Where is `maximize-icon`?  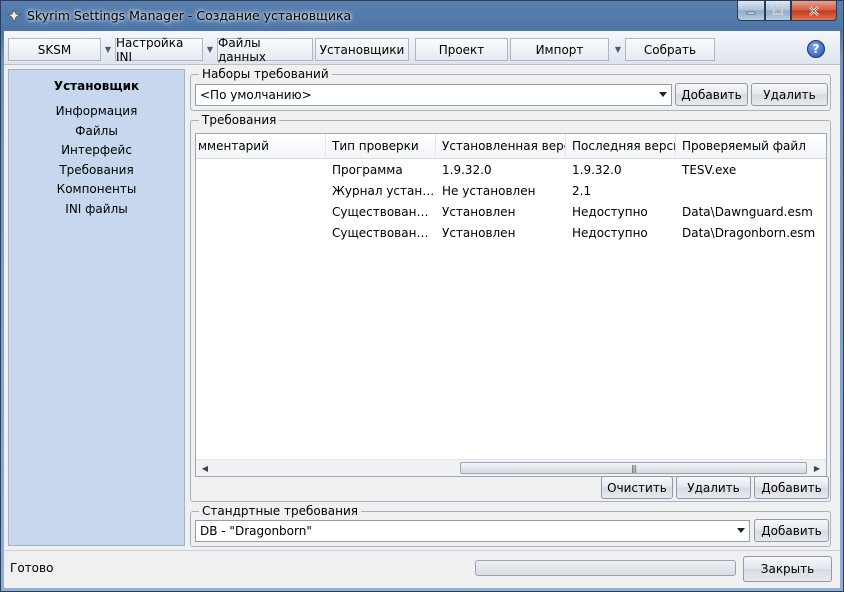
maximize-icon is located at coordinates (778, 10).